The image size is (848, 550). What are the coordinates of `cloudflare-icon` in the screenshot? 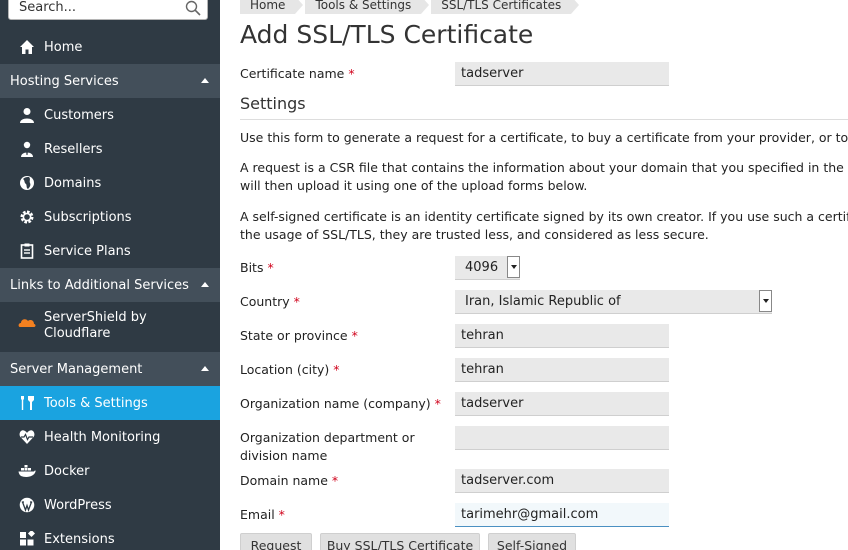 It's located at (27, 322).